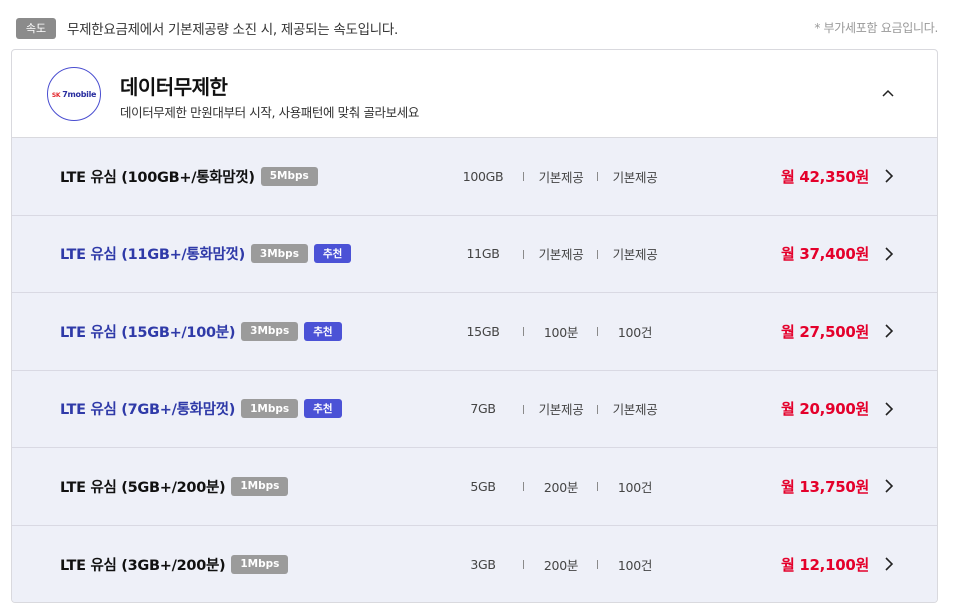 The width and height of the screenshot is (954, 614). I want to click on chevron-up-icon, so click(888, 93).